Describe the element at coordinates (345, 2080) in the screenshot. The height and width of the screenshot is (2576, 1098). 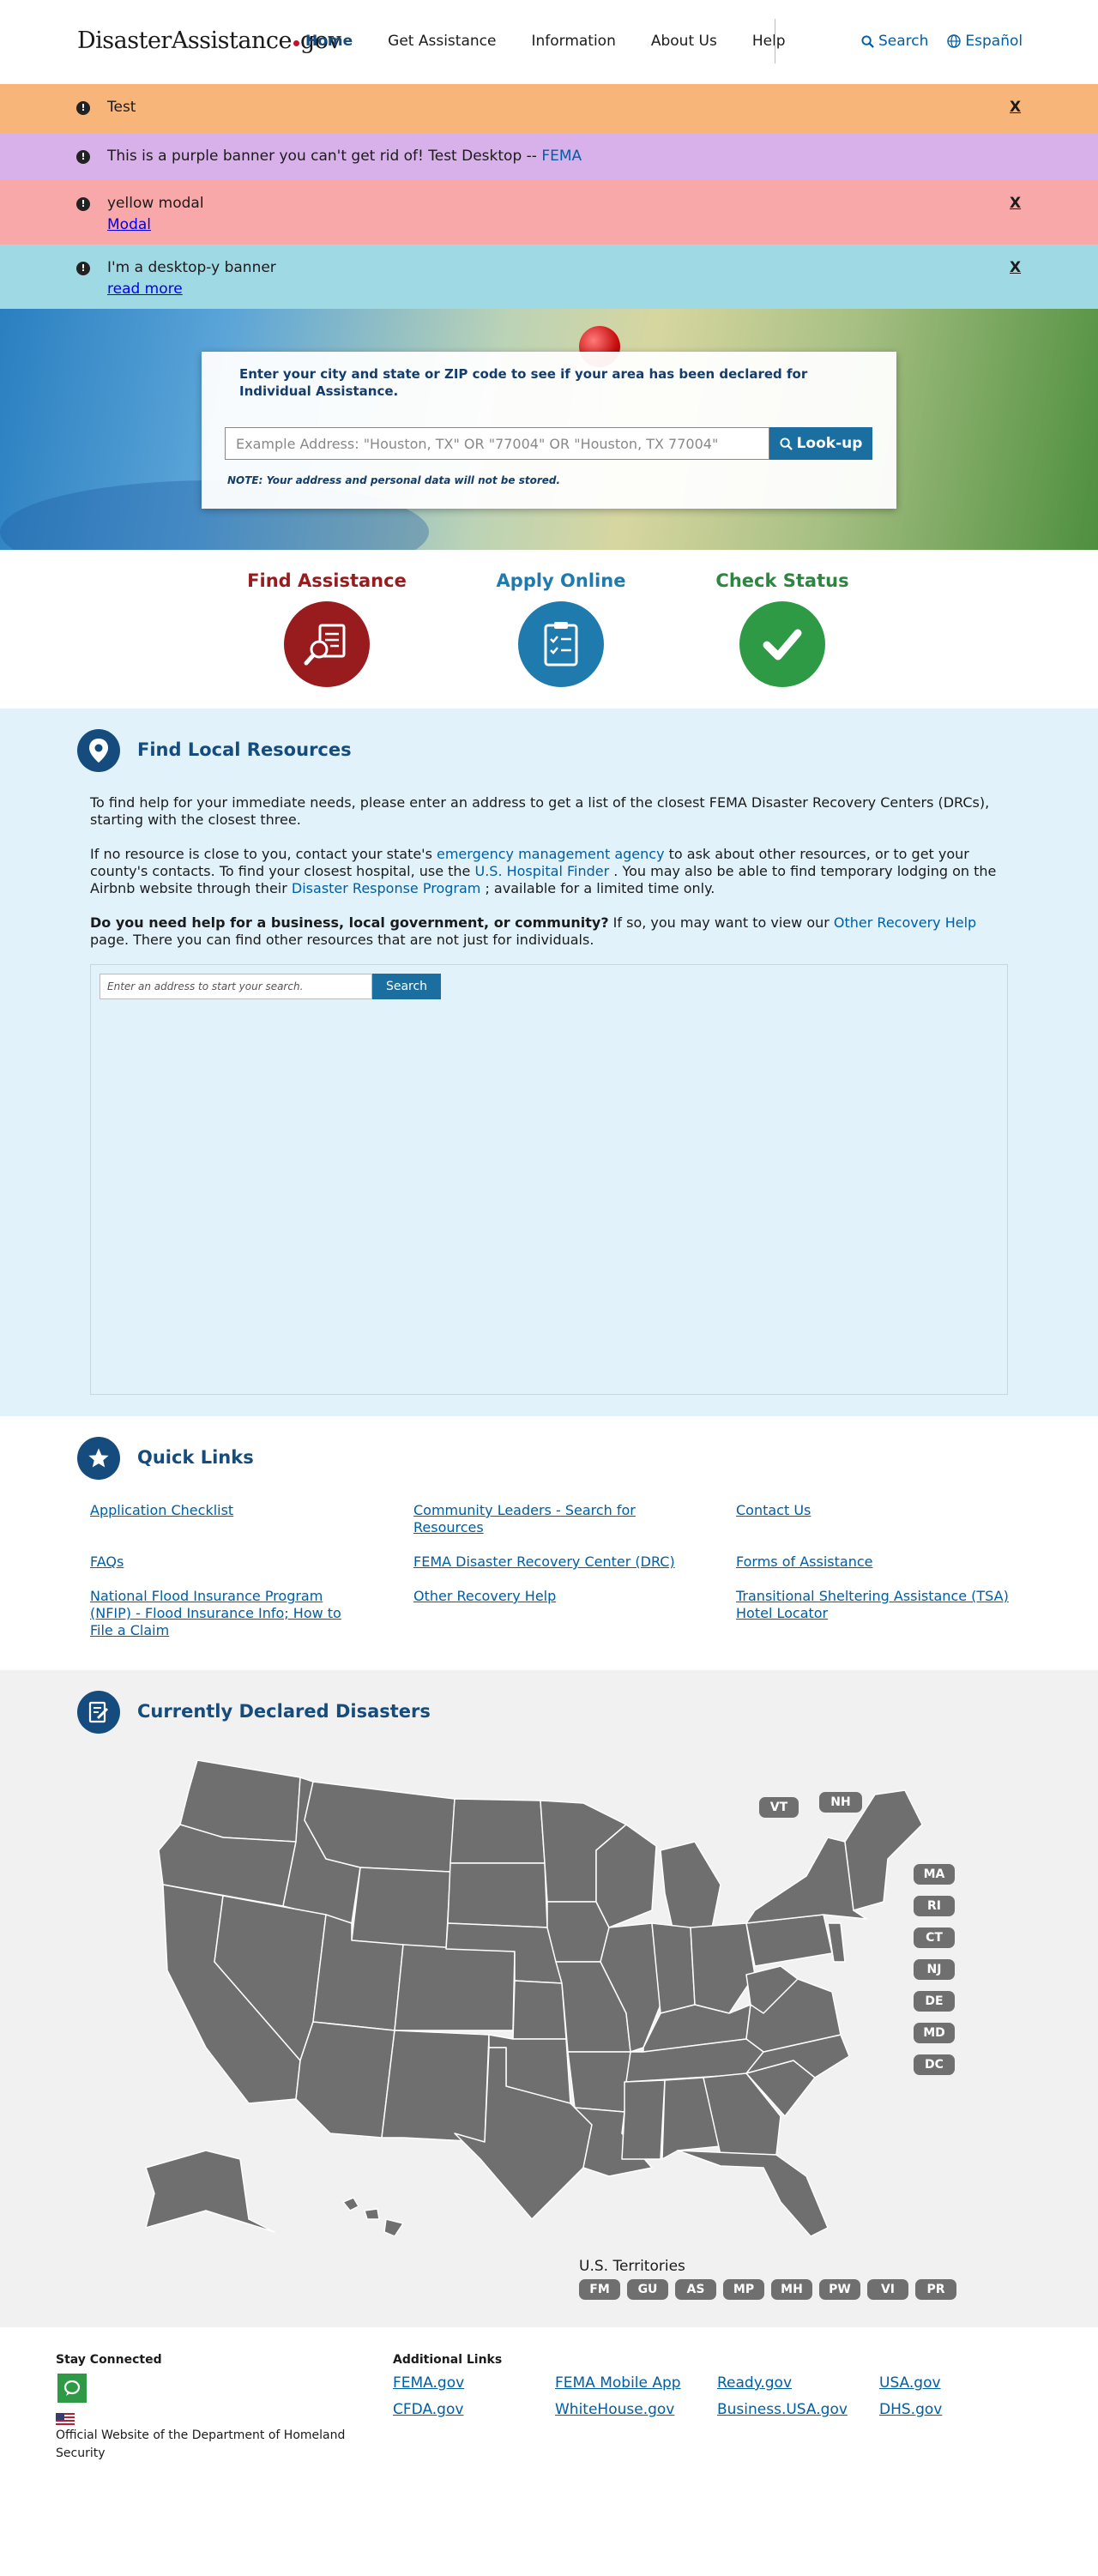
I see `state-arizona` at that location.